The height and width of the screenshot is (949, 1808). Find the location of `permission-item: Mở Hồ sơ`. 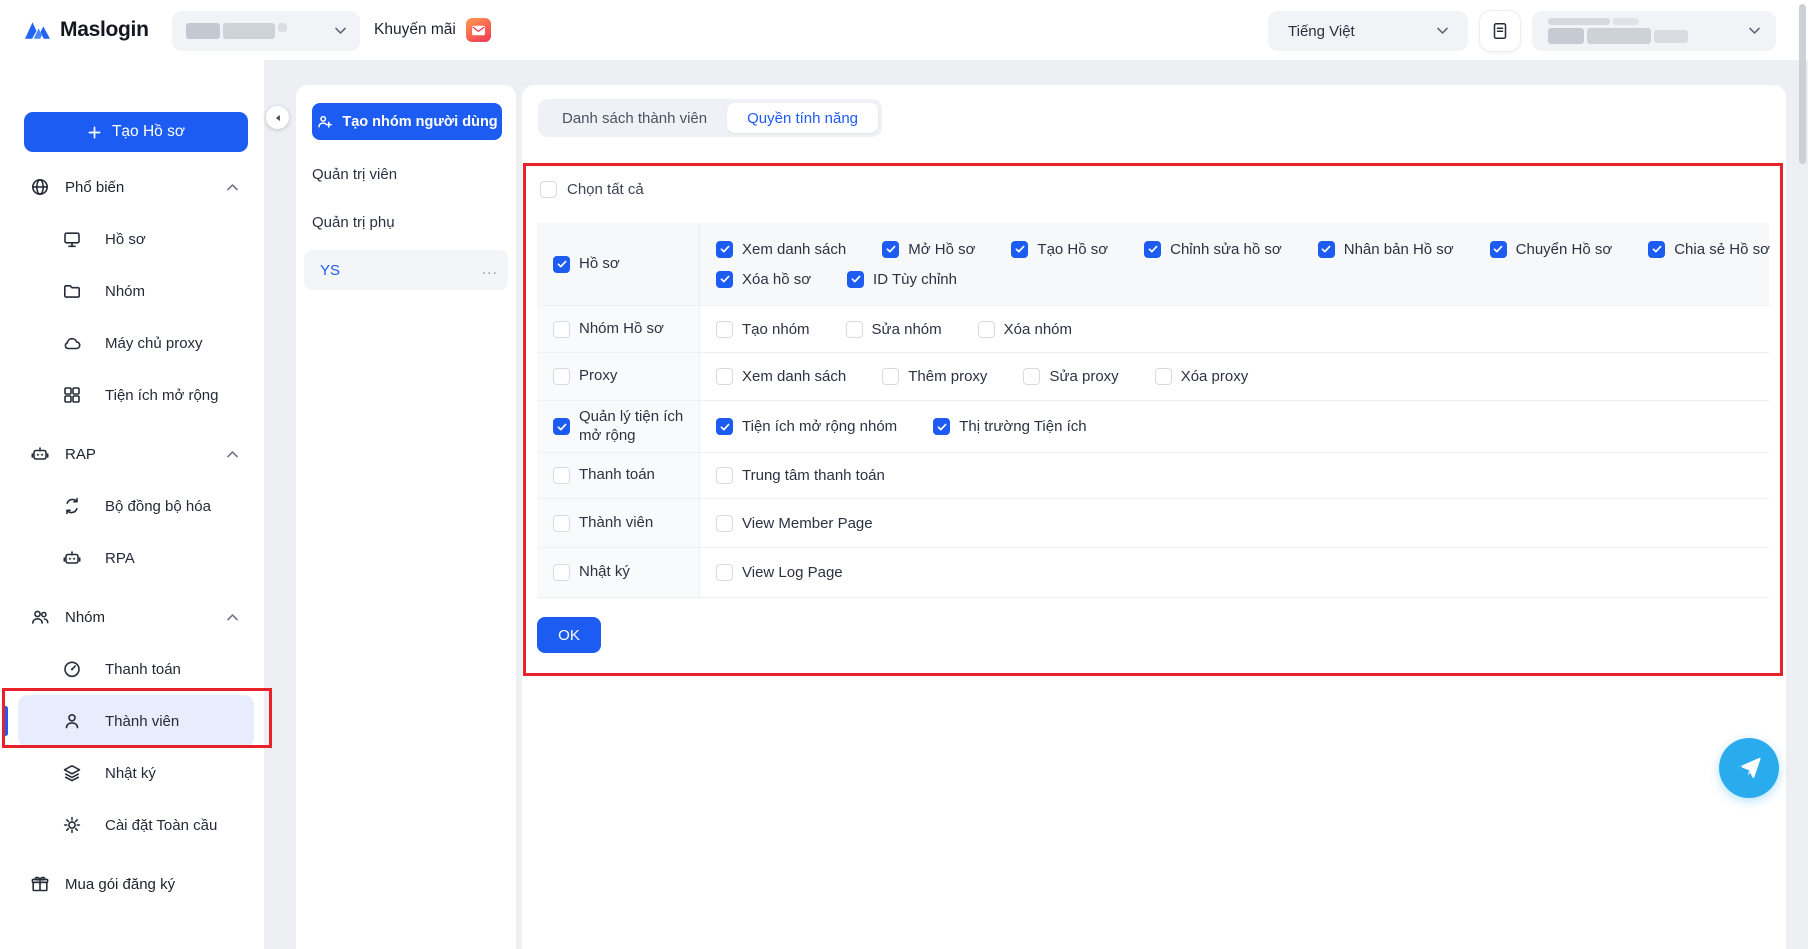

permission-item: Mở Hồ sơ is located at coordinates (928, 249).